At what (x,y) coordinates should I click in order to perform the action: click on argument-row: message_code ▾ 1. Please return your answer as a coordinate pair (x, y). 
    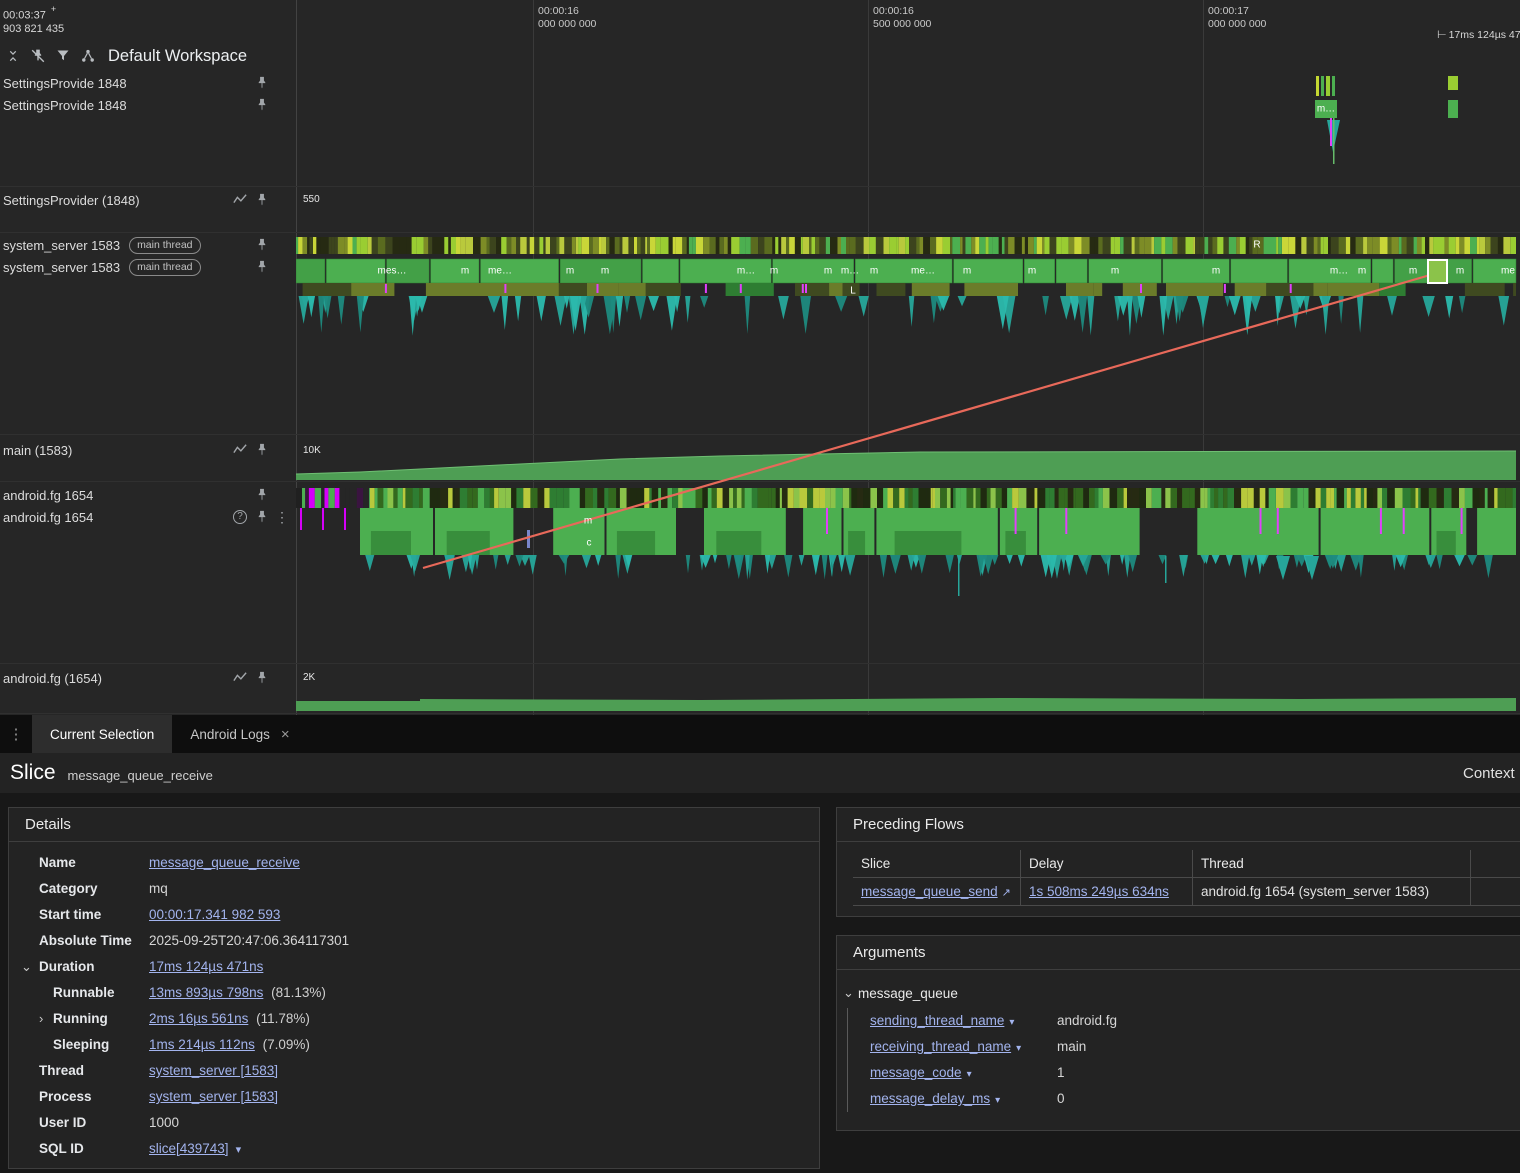
    Looking at the image, I should click on (1184, 1073).